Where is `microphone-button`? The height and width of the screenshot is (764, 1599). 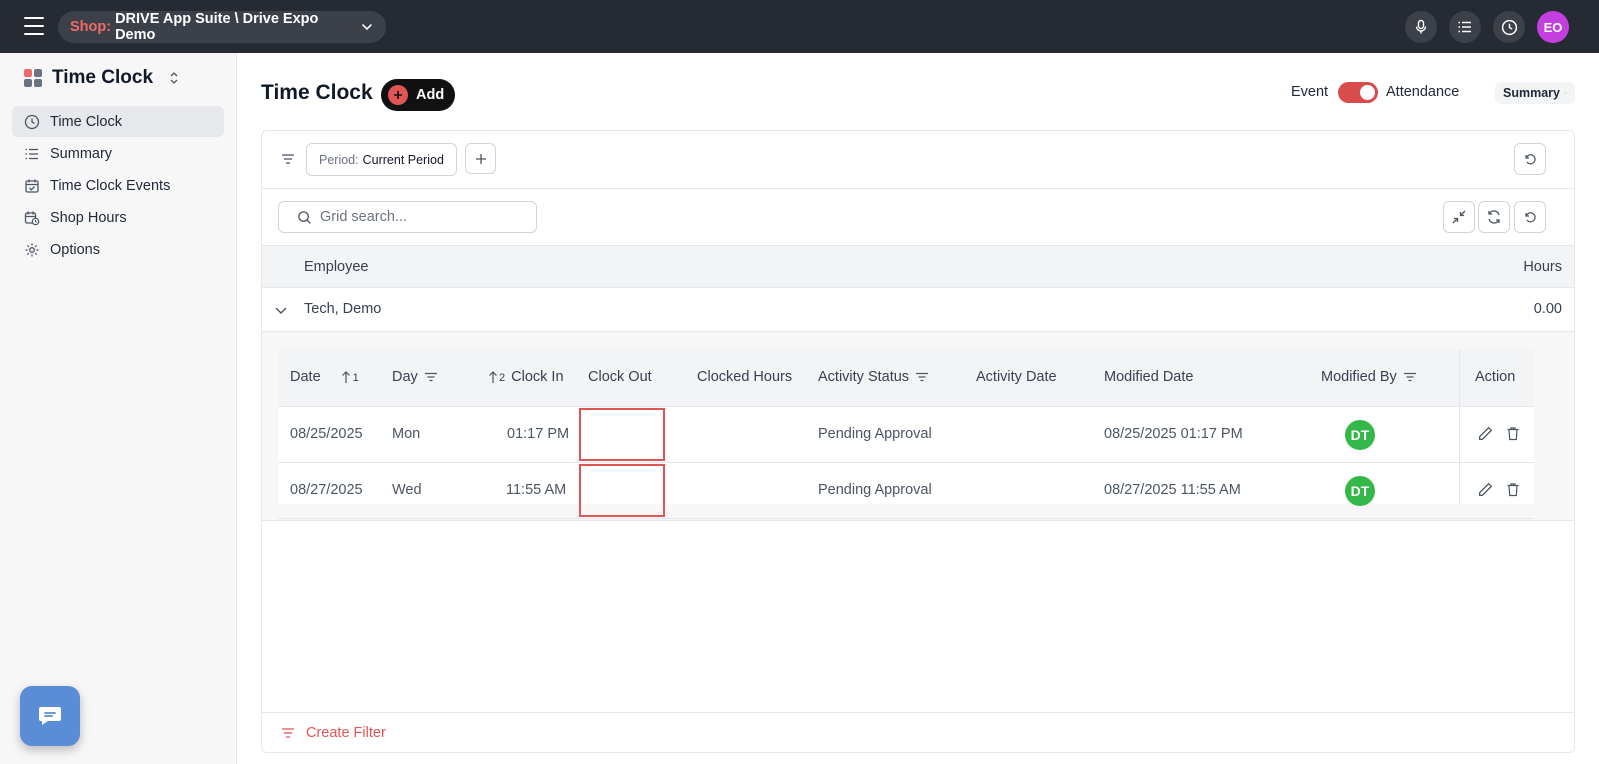
microphone-button is located at coordinates (1421, 27).